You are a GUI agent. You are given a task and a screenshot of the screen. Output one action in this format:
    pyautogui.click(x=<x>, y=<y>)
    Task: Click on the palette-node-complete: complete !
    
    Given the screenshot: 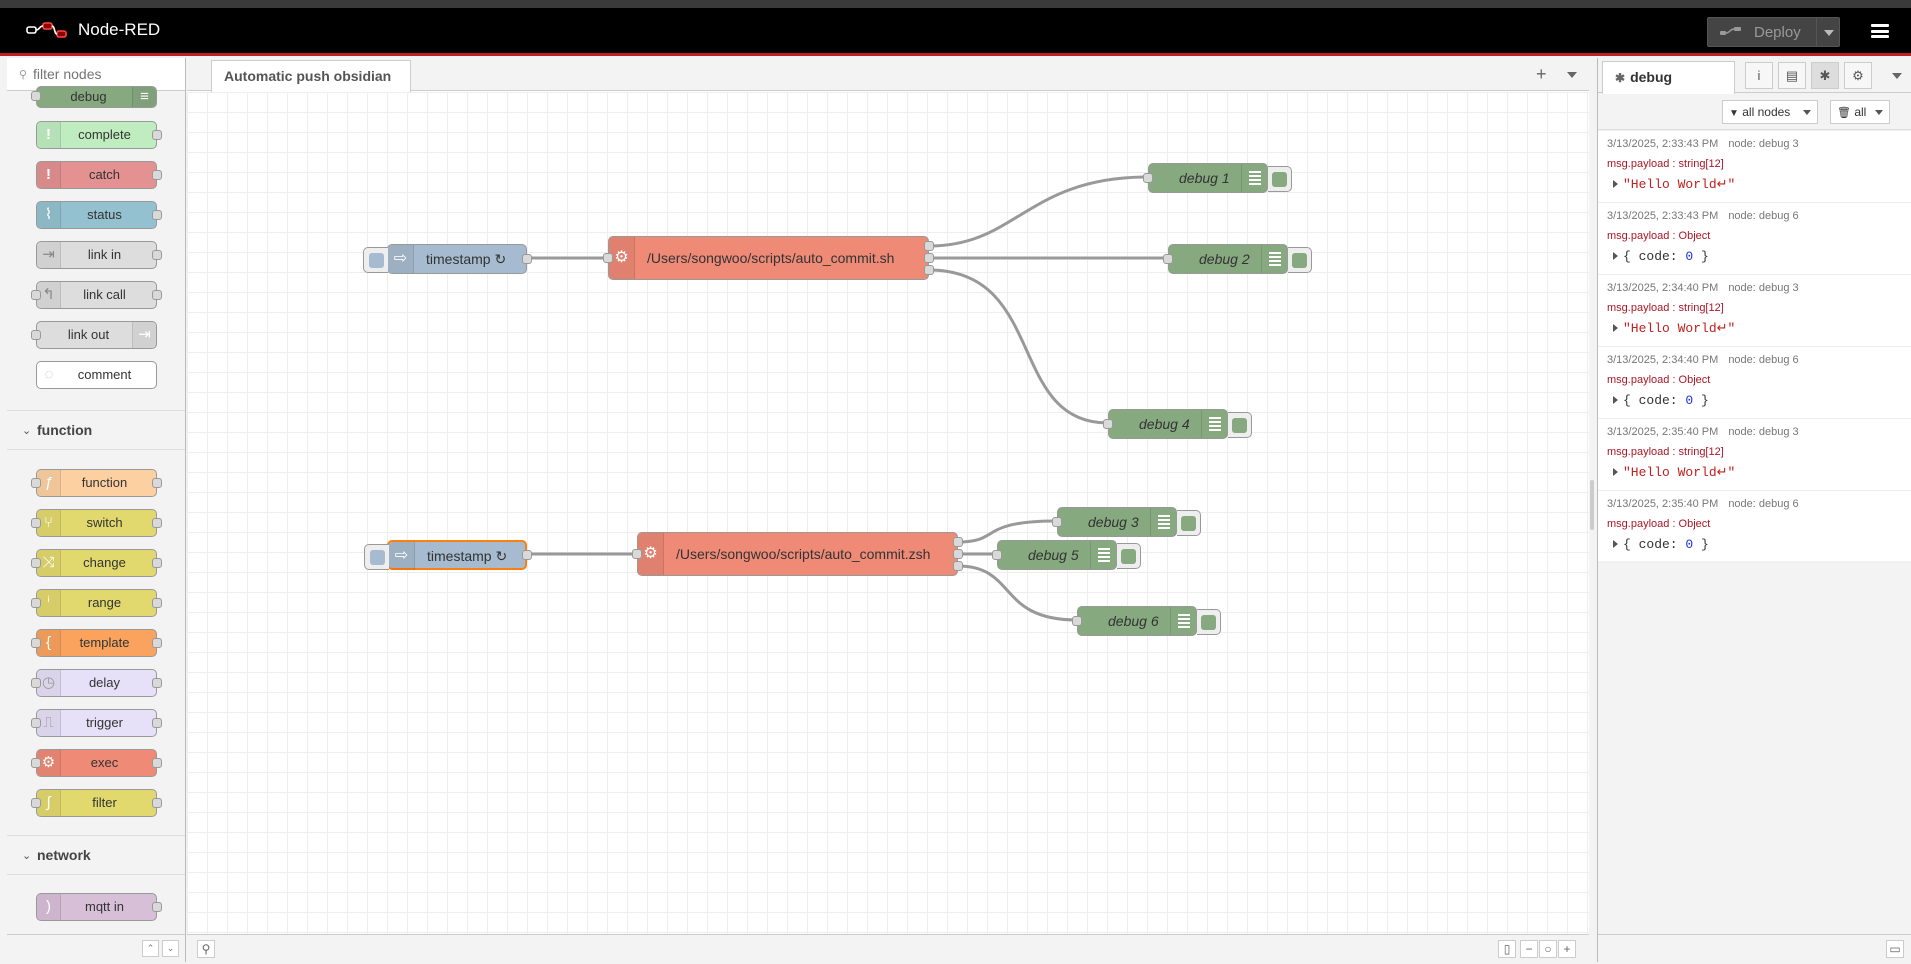 What is the action you would take?
    pyautogui.click(x=99, y=135)
    